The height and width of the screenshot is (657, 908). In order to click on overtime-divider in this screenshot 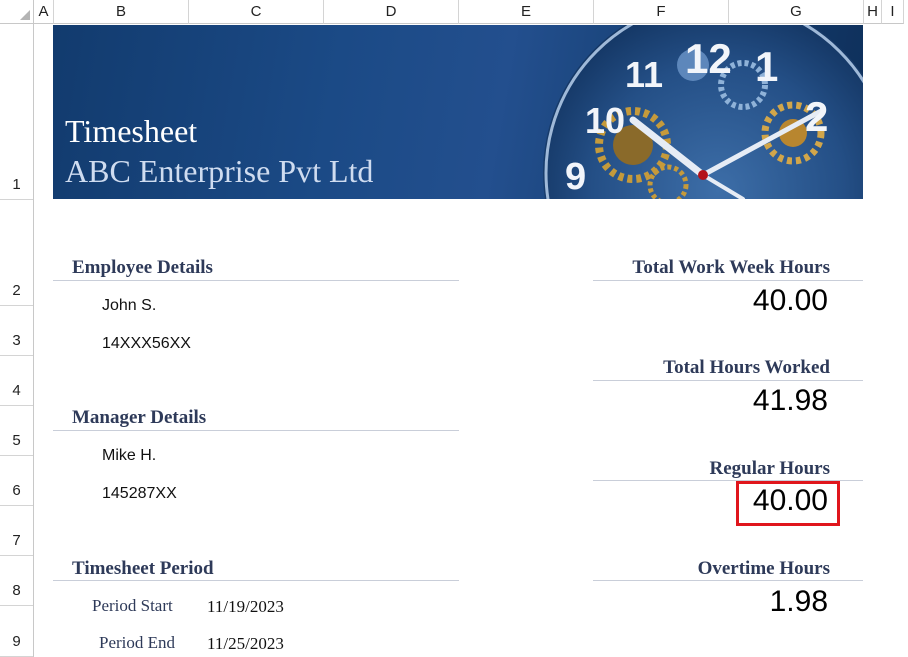, I will do `click(728, 580)`.